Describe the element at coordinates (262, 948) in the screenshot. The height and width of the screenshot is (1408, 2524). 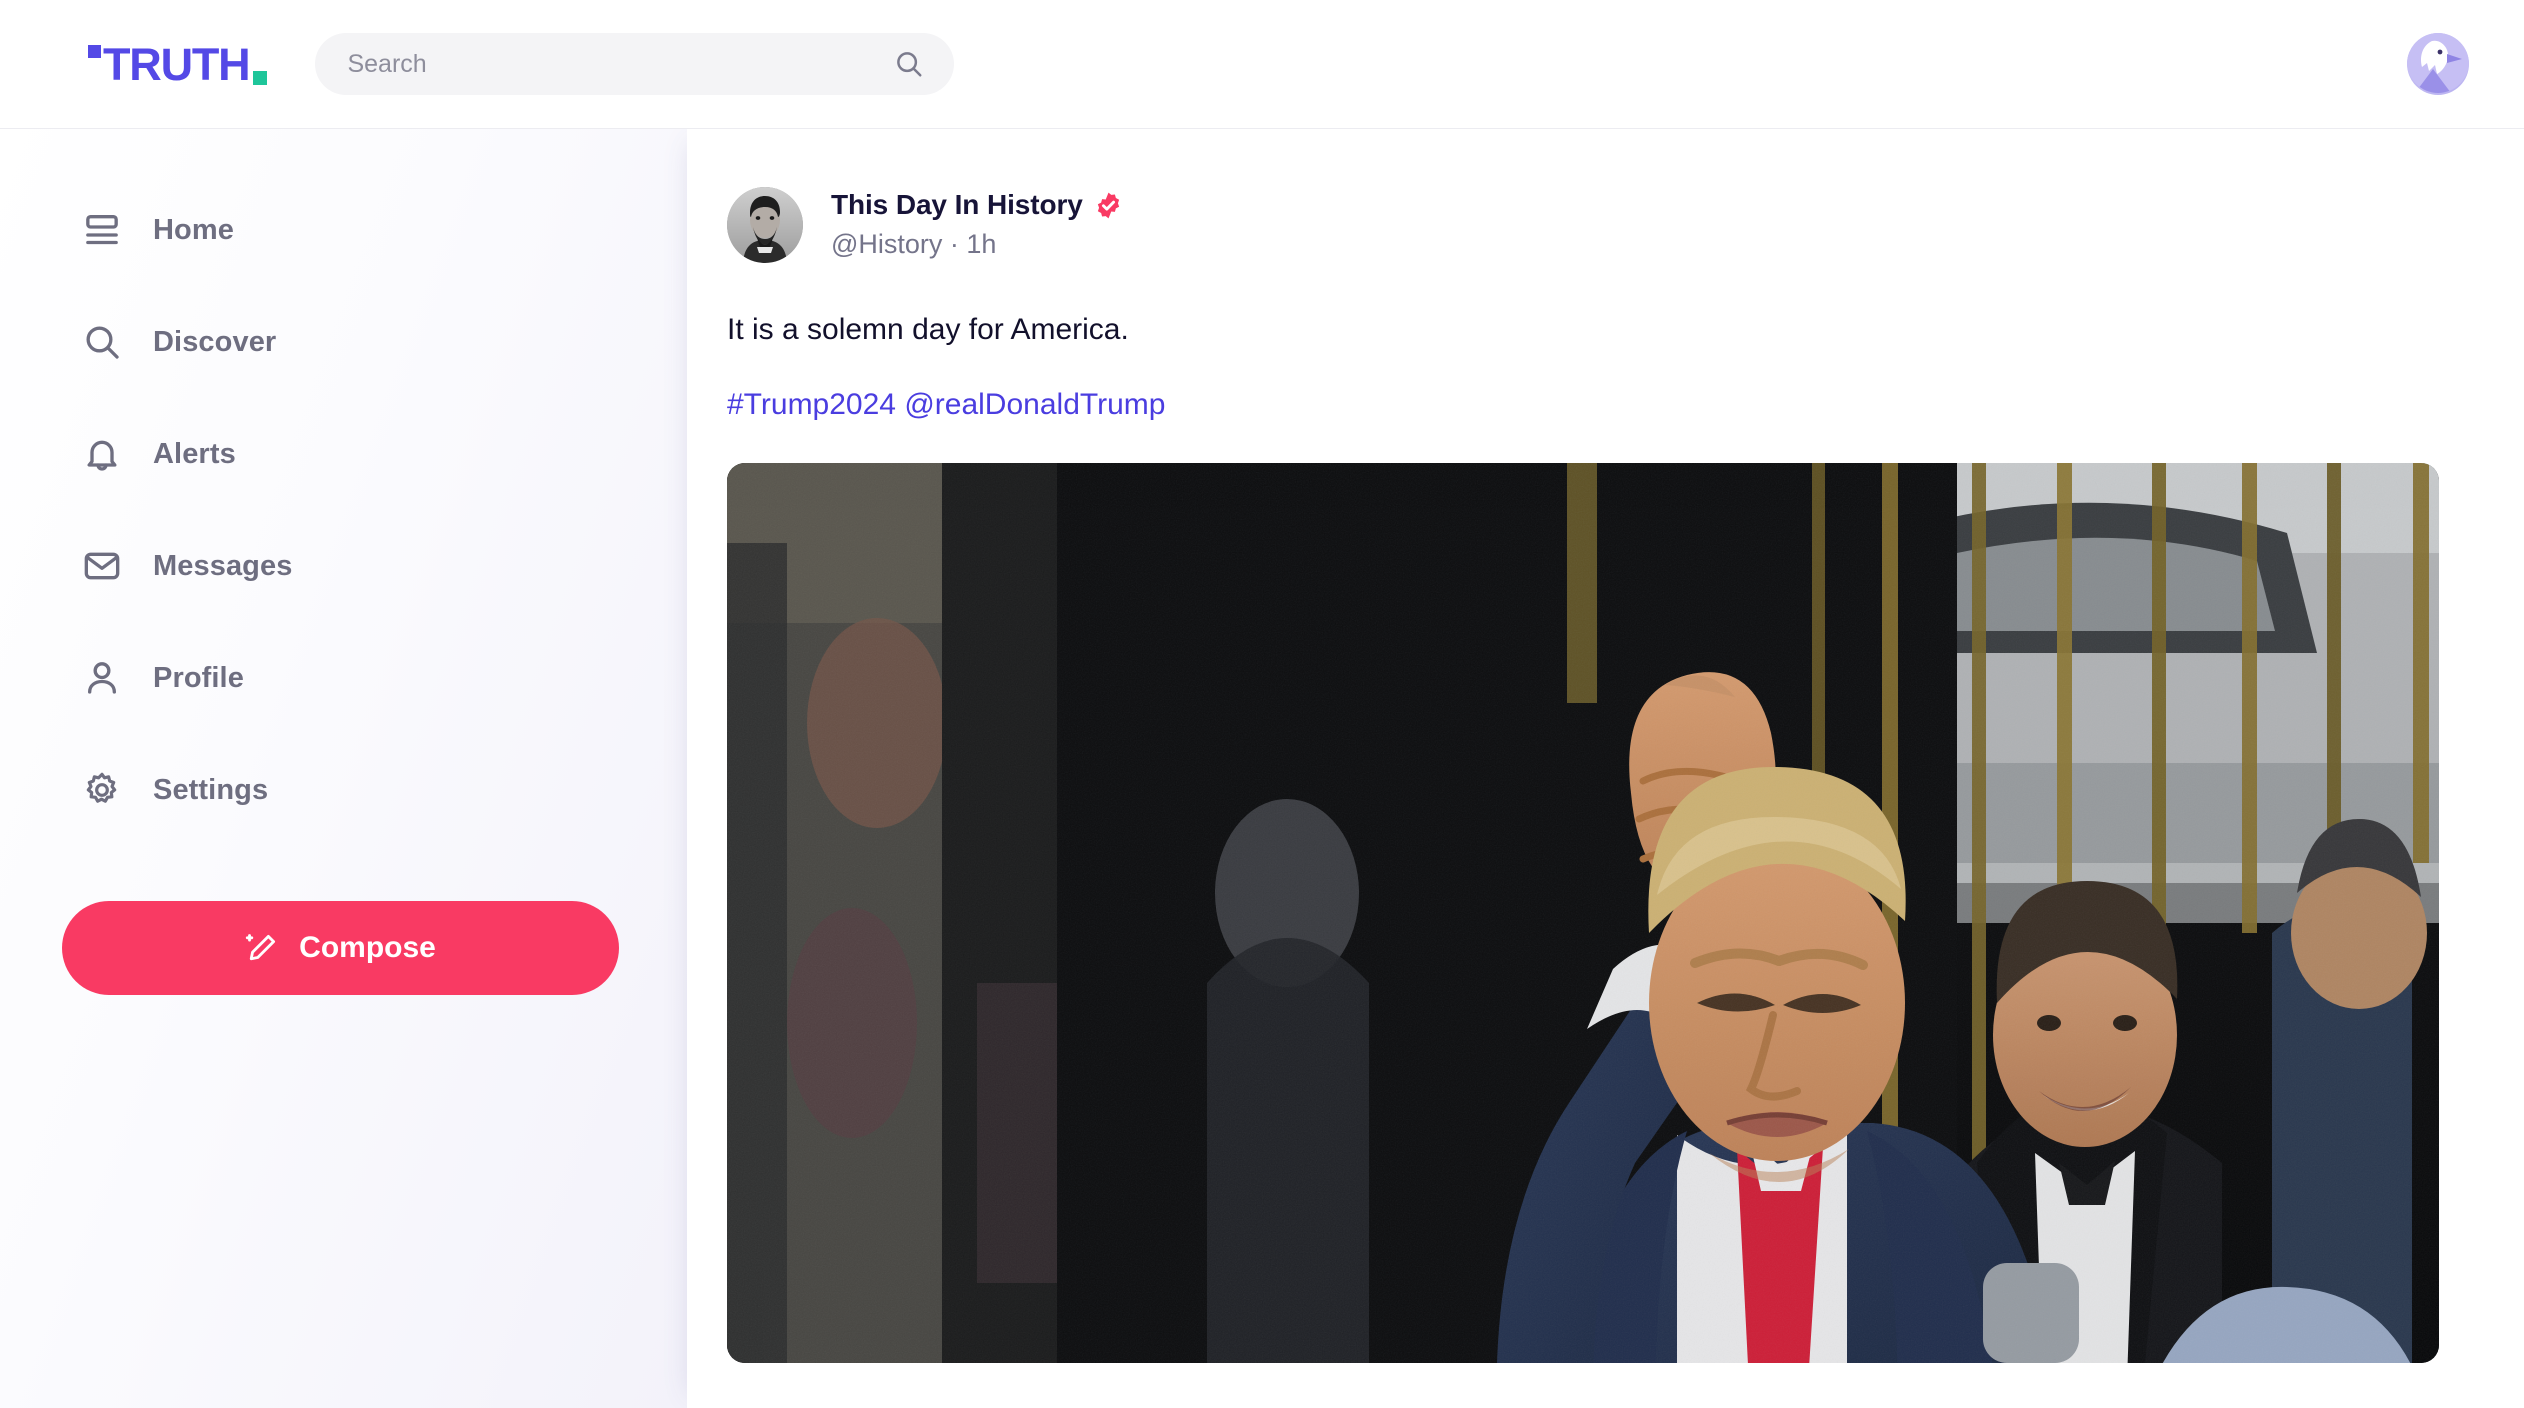
I see `pencil-sparkle-icon` at that location.